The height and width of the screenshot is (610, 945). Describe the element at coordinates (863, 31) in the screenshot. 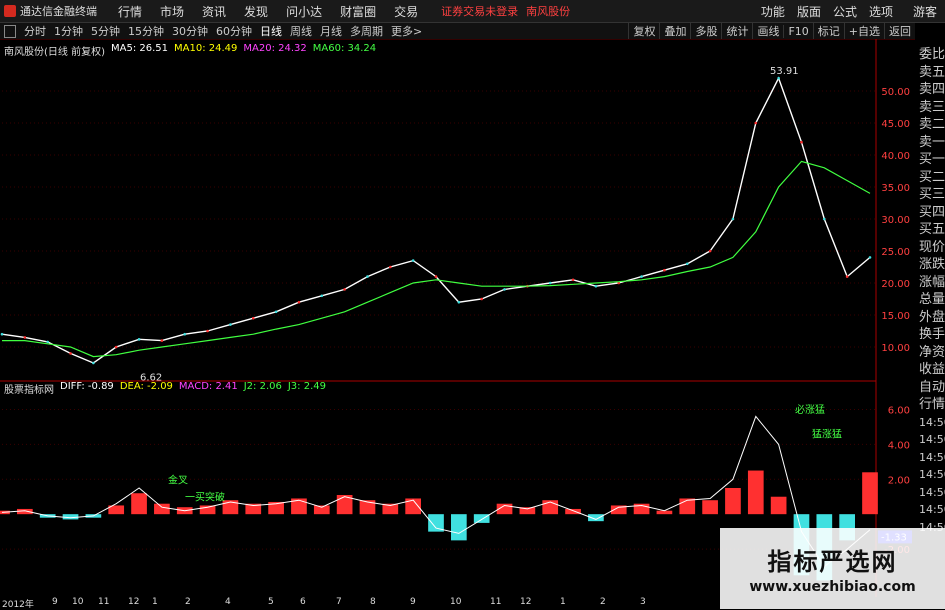

I see `add-watchlist-button: +自选` at that location.